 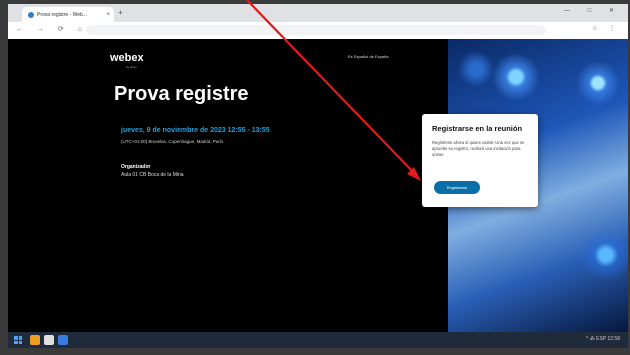 What do you see at coordinates (477, 128) in the screenshot?
I see `registration-heading: Registrarse en la reunión` at bounding box center [477, 128].